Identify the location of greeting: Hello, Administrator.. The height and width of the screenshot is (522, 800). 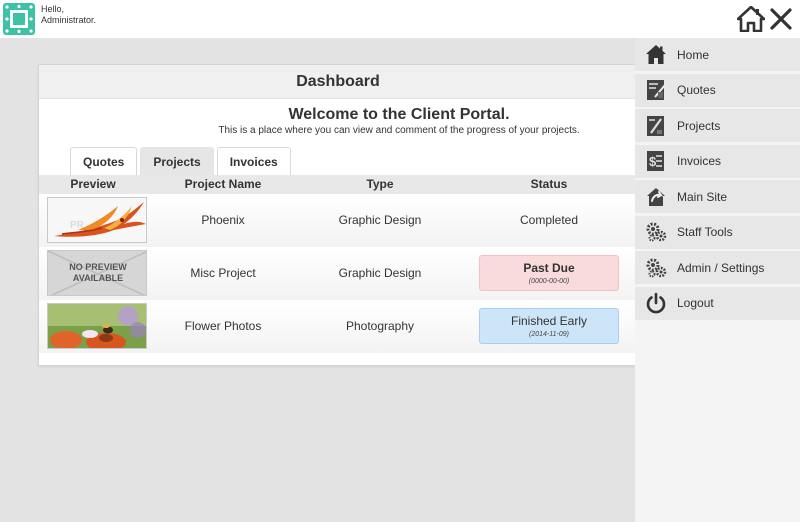
(68, 15).